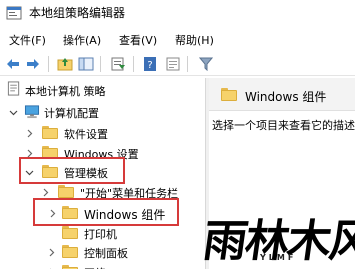  I want to click on properties-button, so click(173, 64).